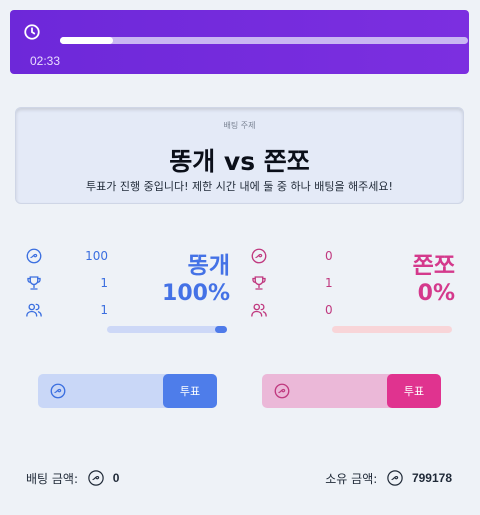  Describe the element at coordinates (70, 310) in the screenshot. I see `stat-row-voters: 1` at that location.